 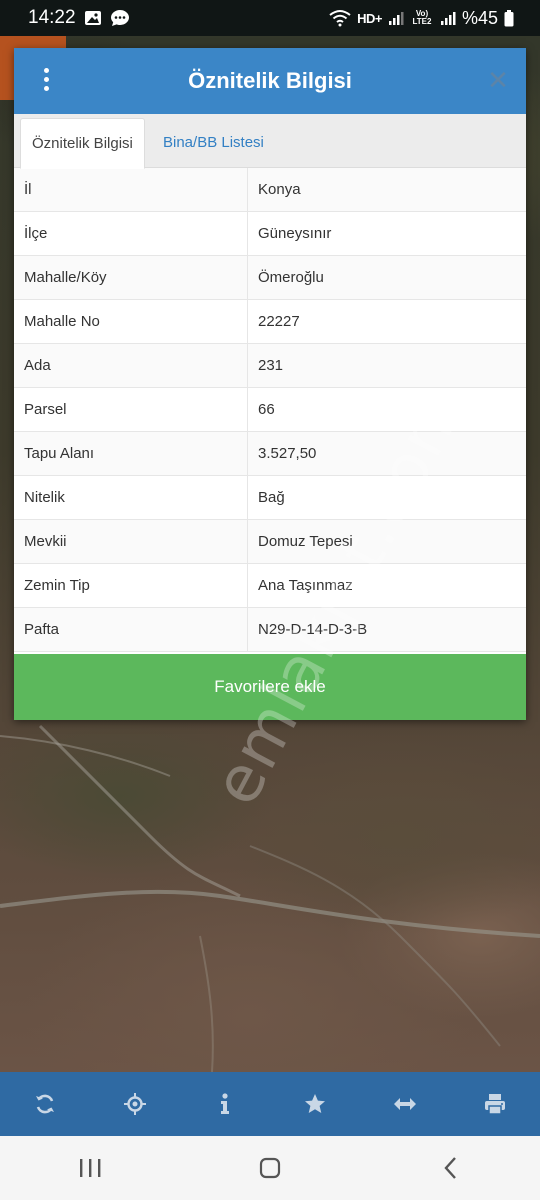 What do you see at coordinates (131, 585) in the screenshot?
I see `attribute-key: Zemin Tip` at bounding box center [131, 585].